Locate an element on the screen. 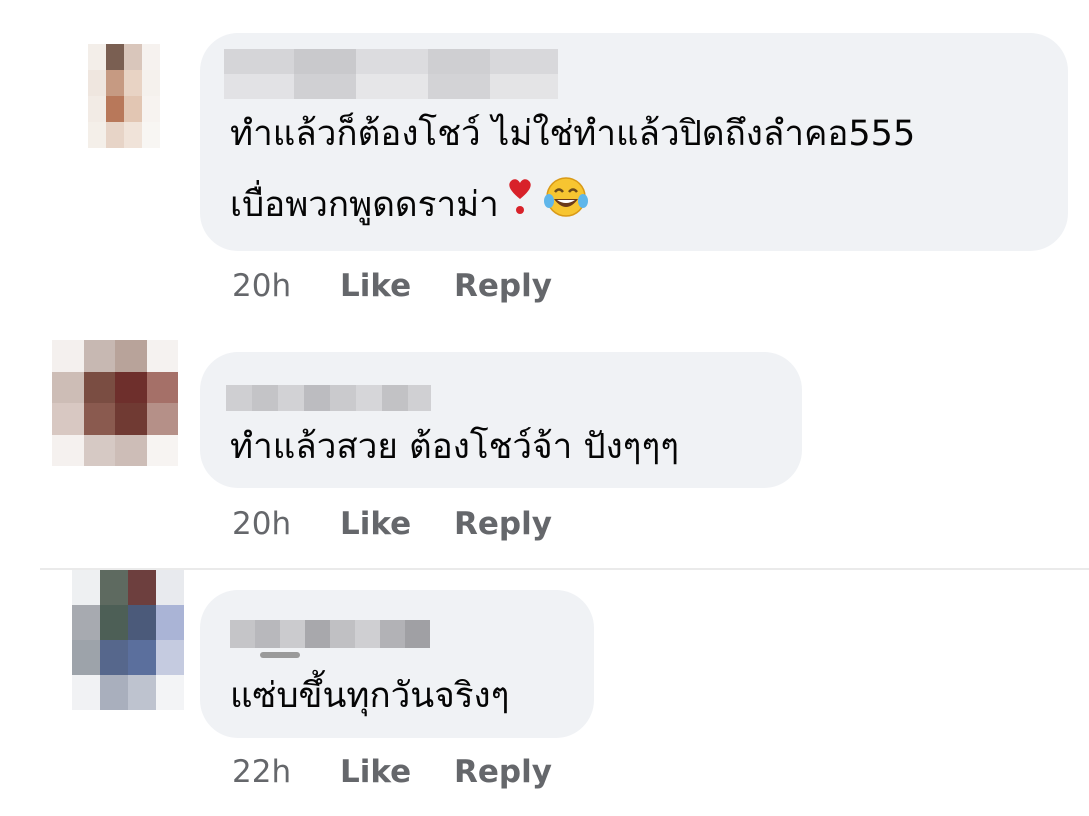 The image size is (1089, 816). timestamp: 22h is located at coordinates (286, 772).